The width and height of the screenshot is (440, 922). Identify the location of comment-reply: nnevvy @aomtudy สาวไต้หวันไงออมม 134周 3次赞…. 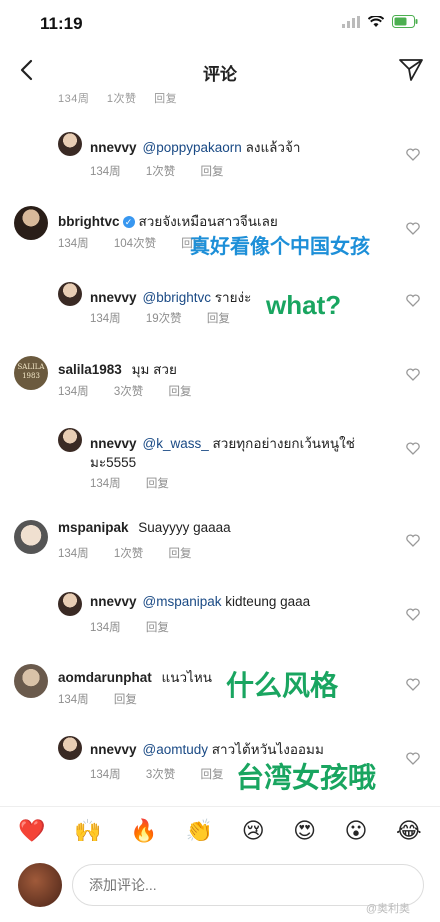
(220, 765).